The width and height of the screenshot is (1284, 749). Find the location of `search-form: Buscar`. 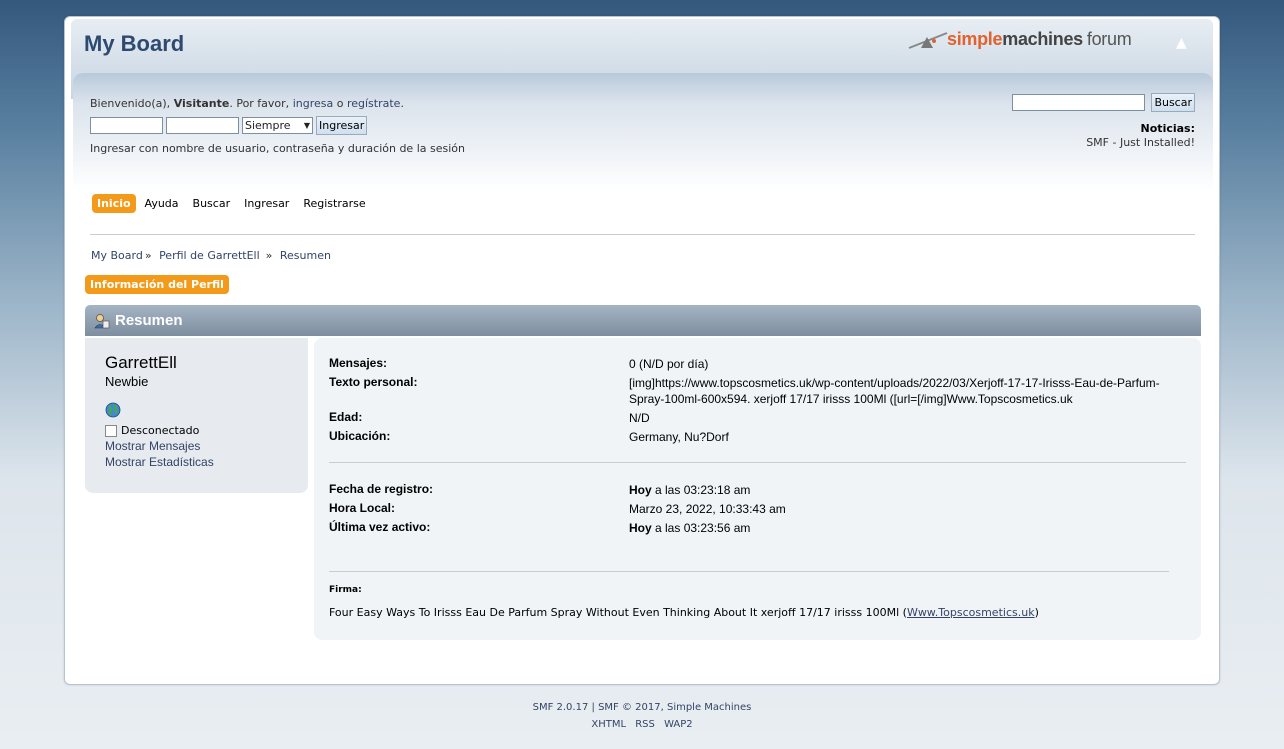

search-form: Buscar is located at coordinates (1103, 102).